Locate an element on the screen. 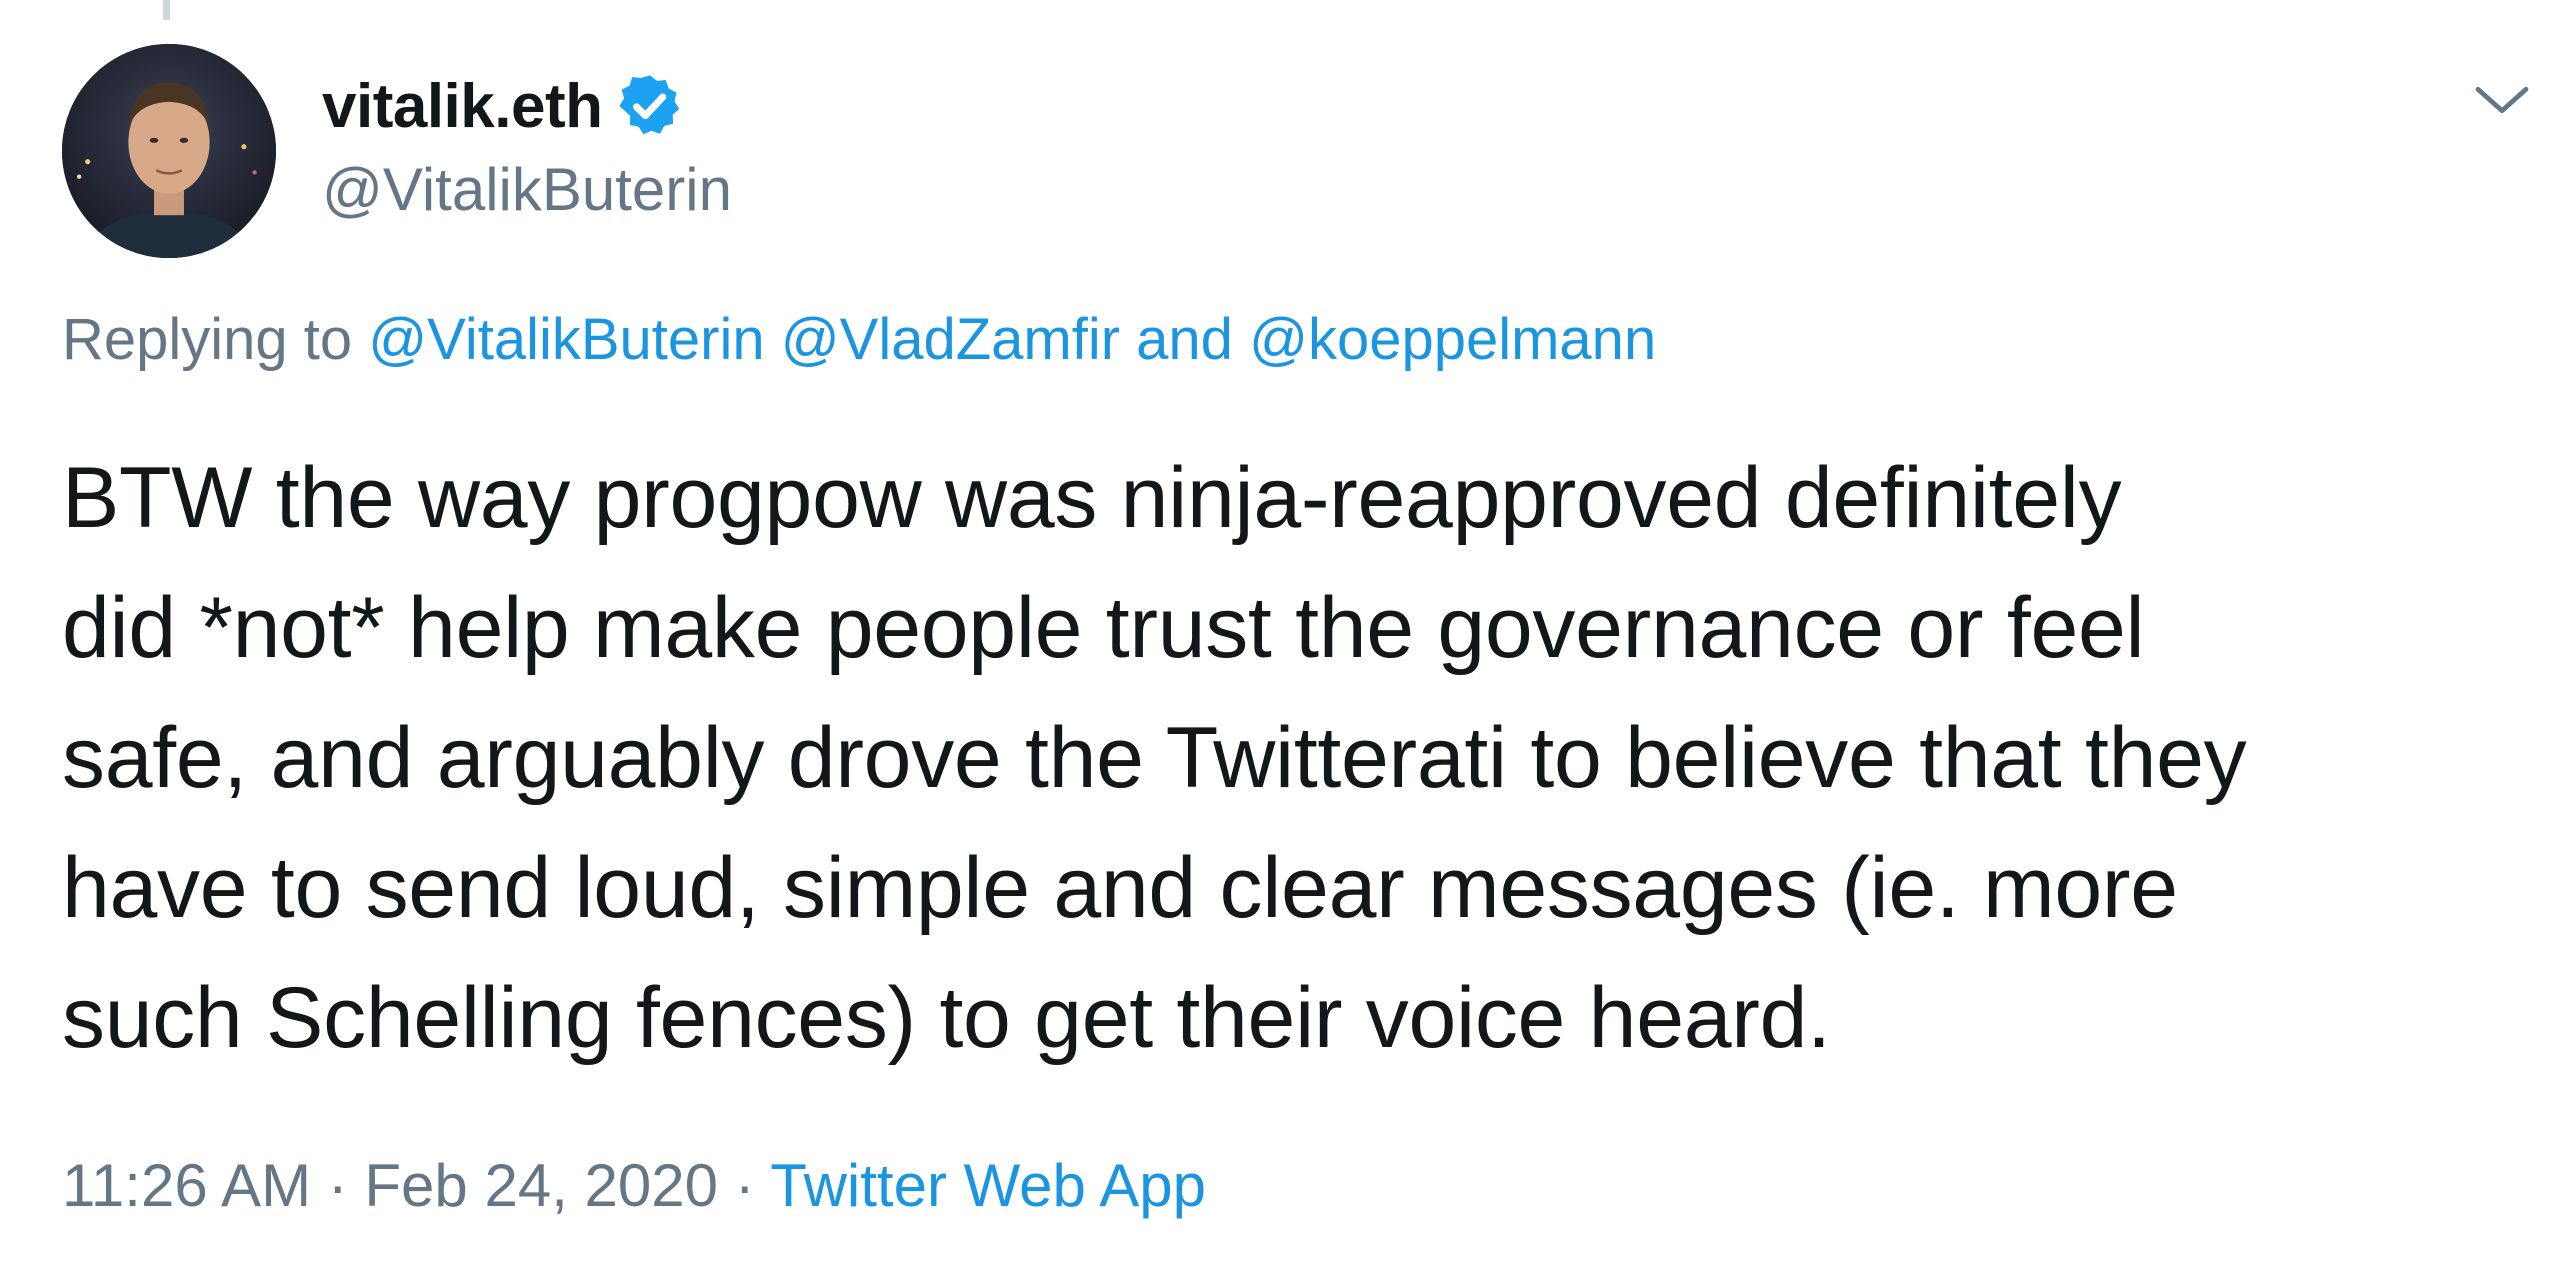 The height and width of the screenshot is (1280, 2560). verified-badge-icon is located at coordinates (648, 105).